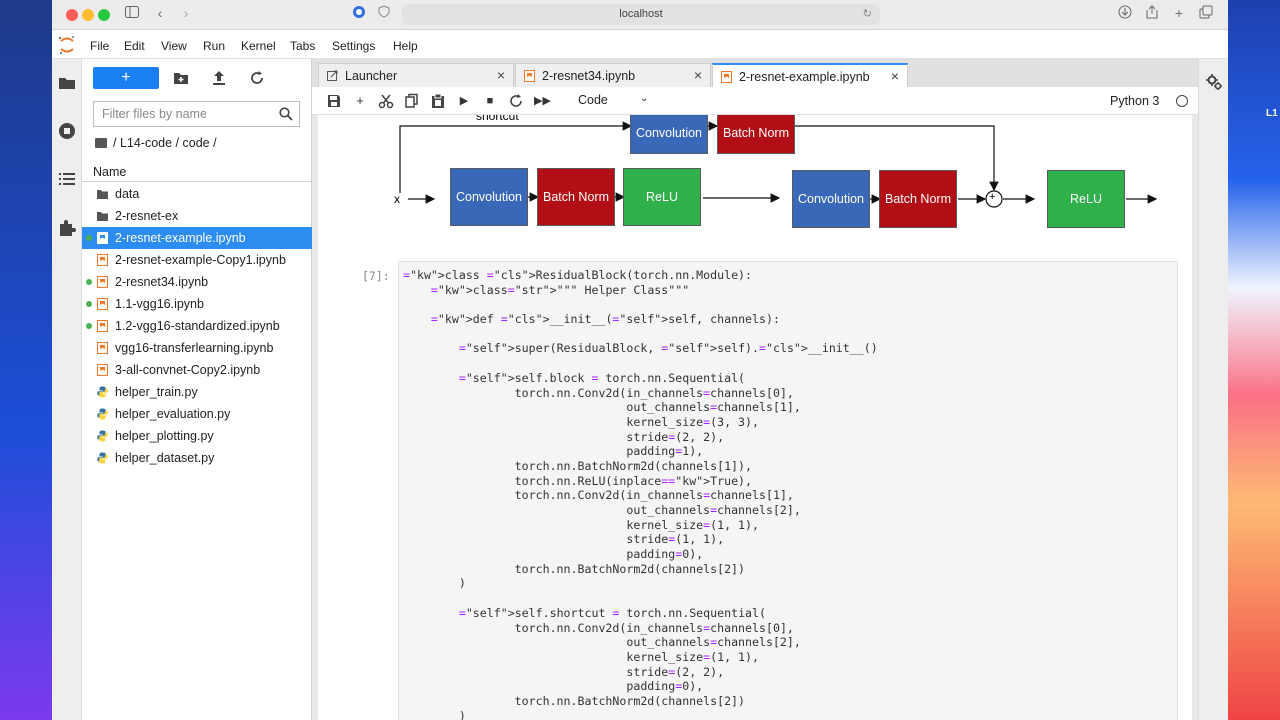 Image resolution: width=1280 pixels, height=720 pixels. I want to click on menu-run: Run, so click(214, 46).